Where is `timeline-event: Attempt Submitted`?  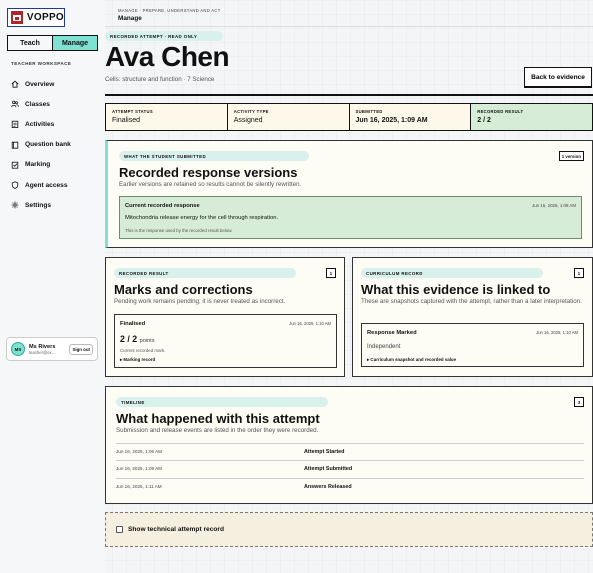 timeline-event: Attempt Submitted is located at coordinates (328, 469).